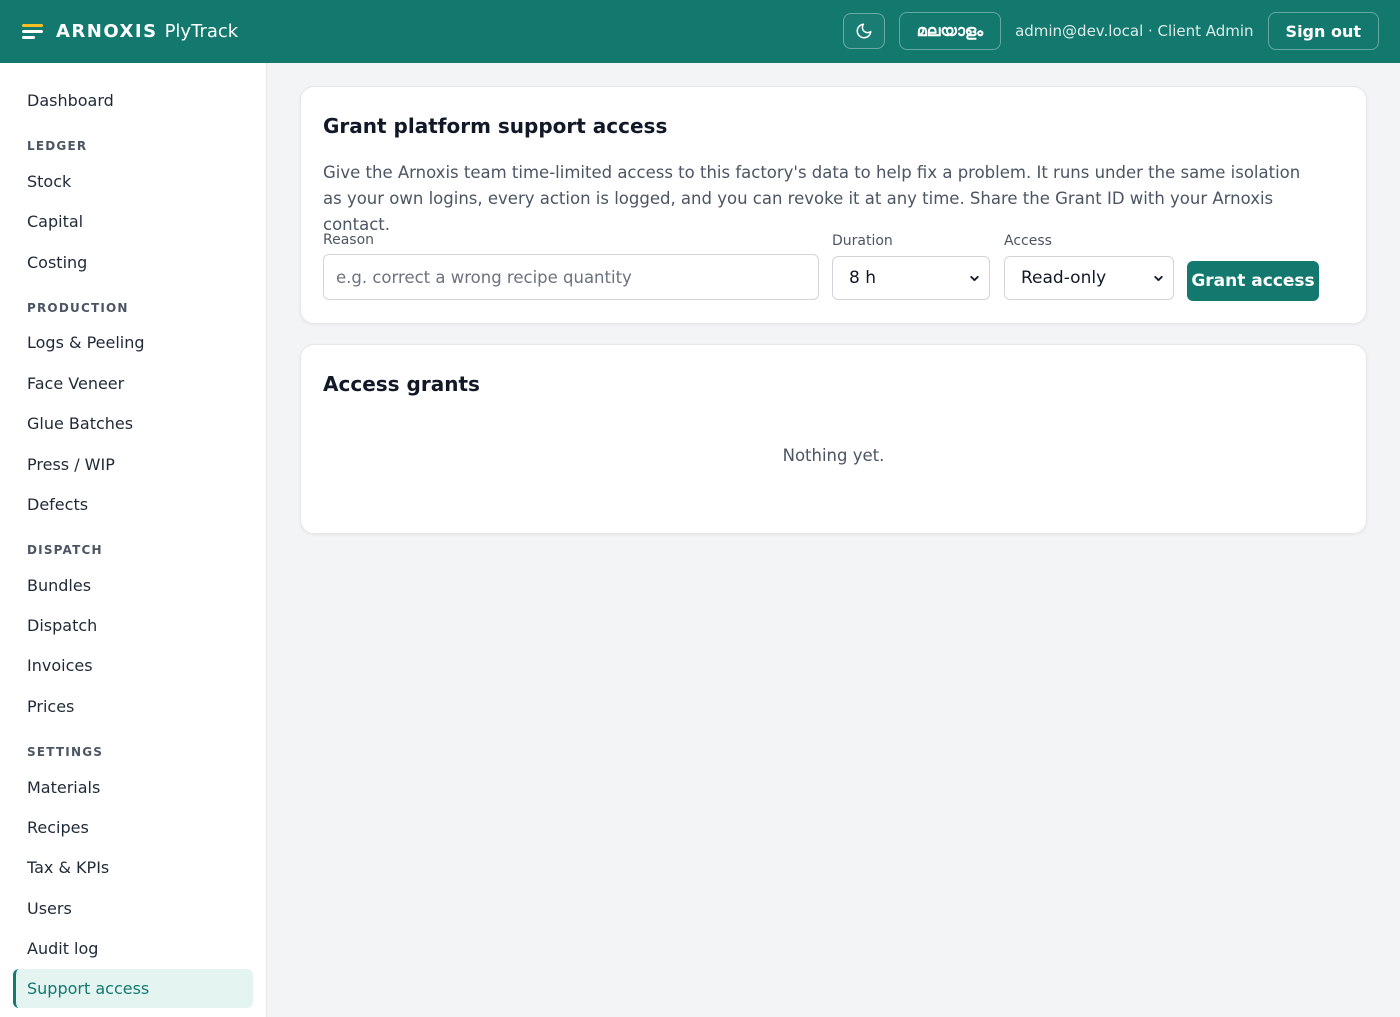  Describe the element at coordinates (862, 278) in the screenshot. I see `duration-value: 8 h` at that location.